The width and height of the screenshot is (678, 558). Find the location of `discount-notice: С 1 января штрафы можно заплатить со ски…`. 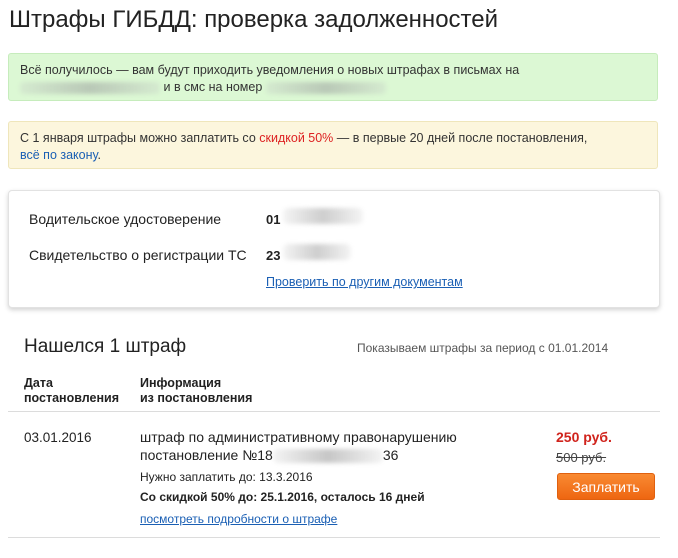

discount-notice: С 1 января штрафы можно заплатить со ски… is located at coordinates (333, 145).